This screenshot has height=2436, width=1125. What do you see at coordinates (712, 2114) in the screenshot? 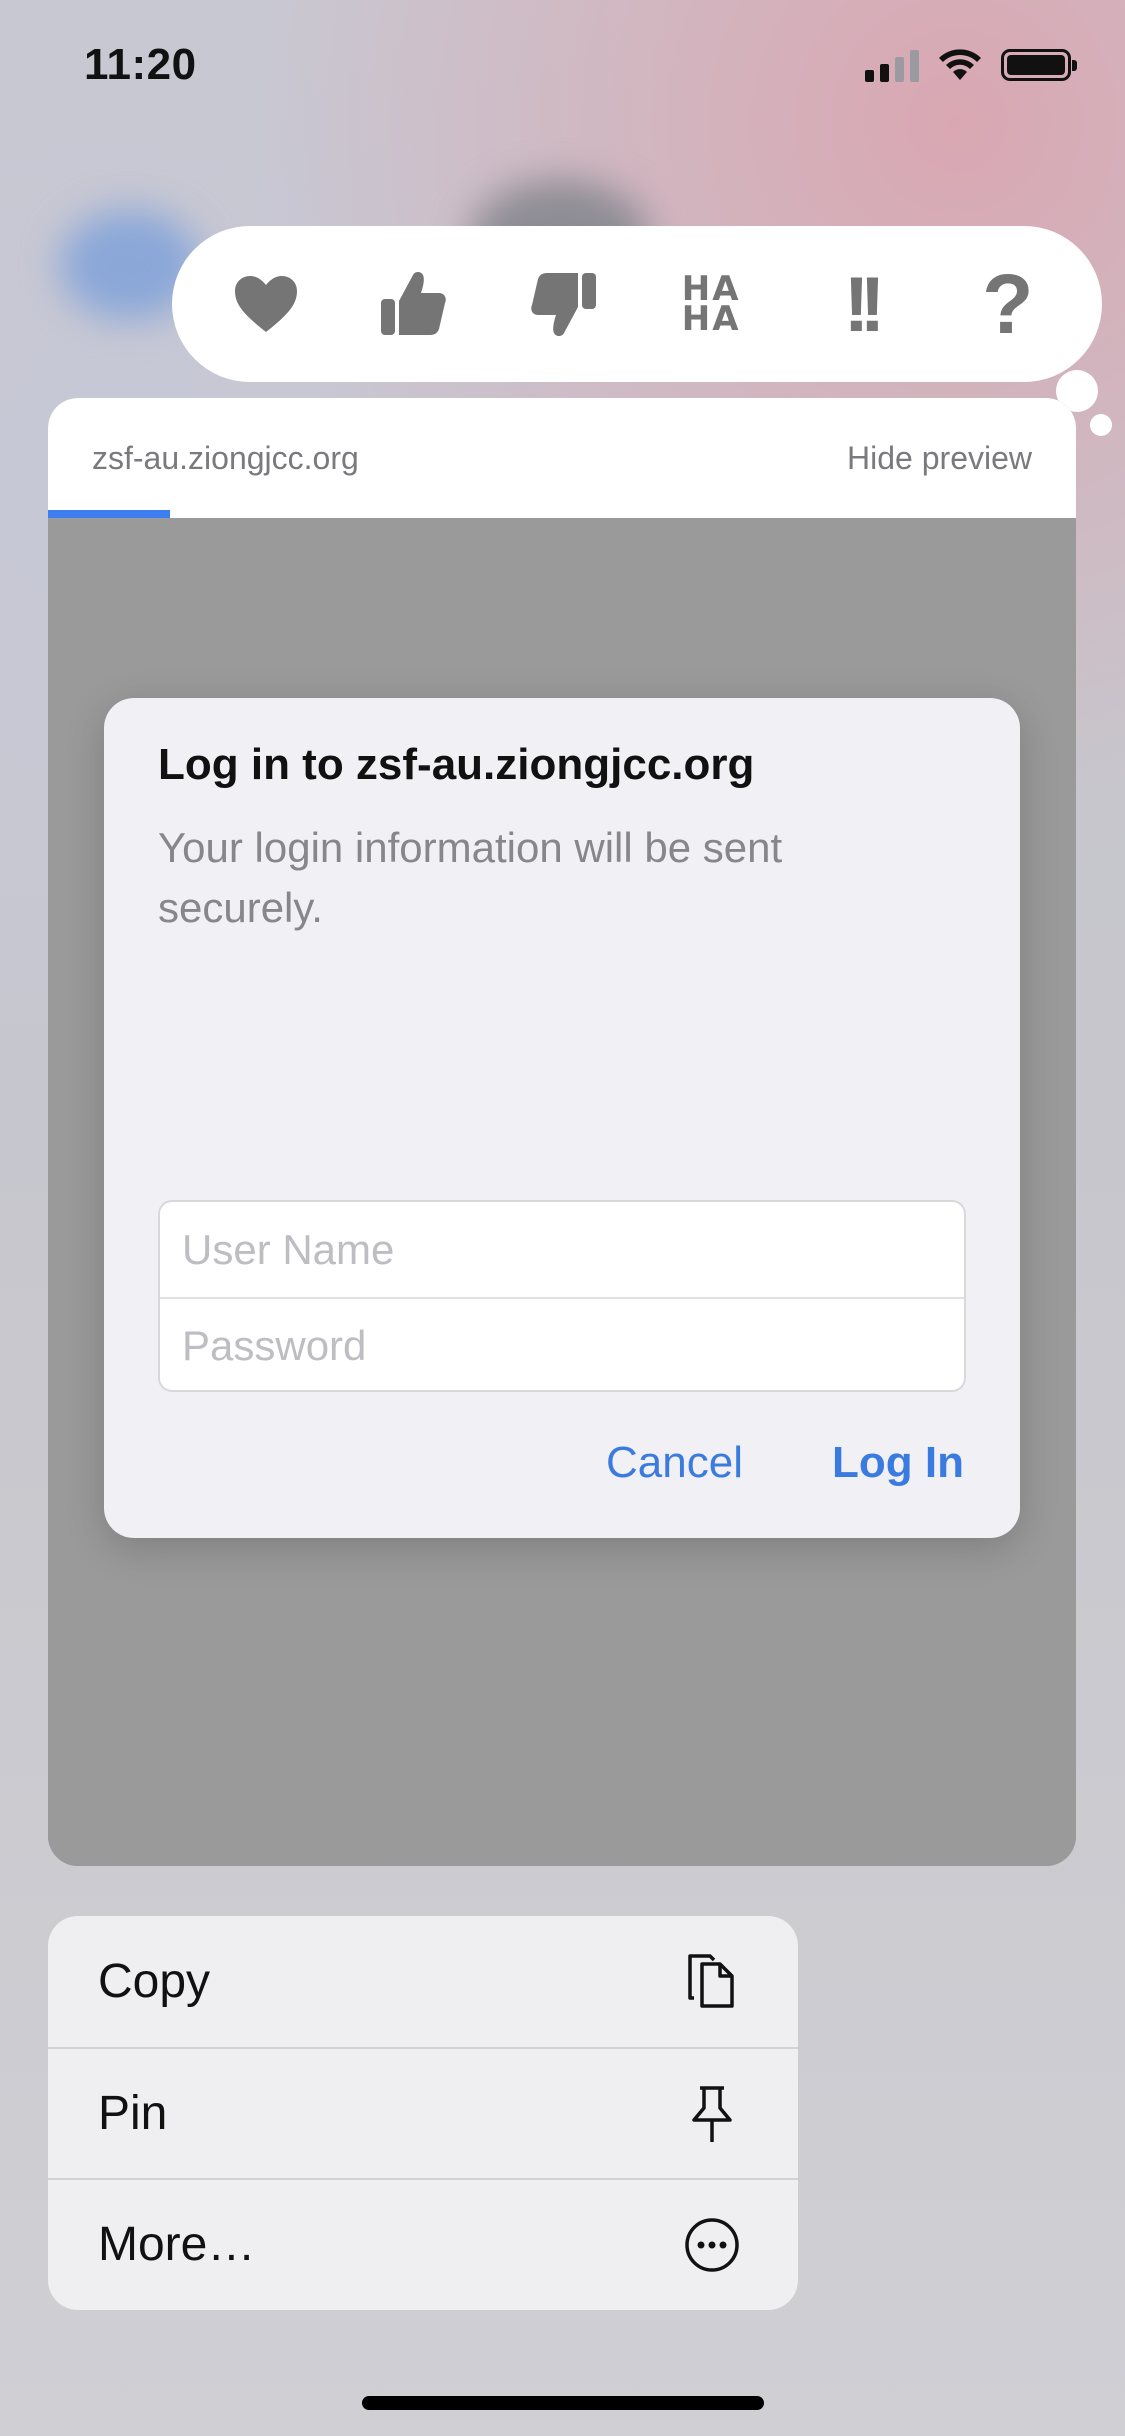
I see `pin-icon` at bounding box center [712, 2114].